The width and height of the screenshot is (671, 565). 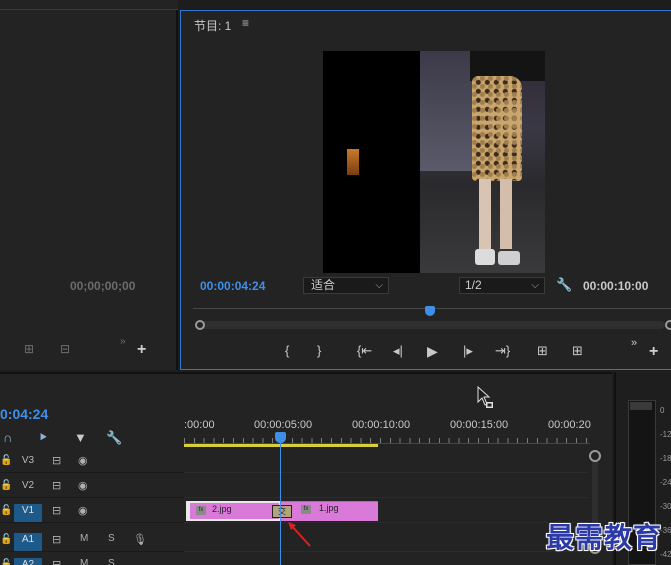 I want to click on play-icon: ▶, so click(x=432, y=351).